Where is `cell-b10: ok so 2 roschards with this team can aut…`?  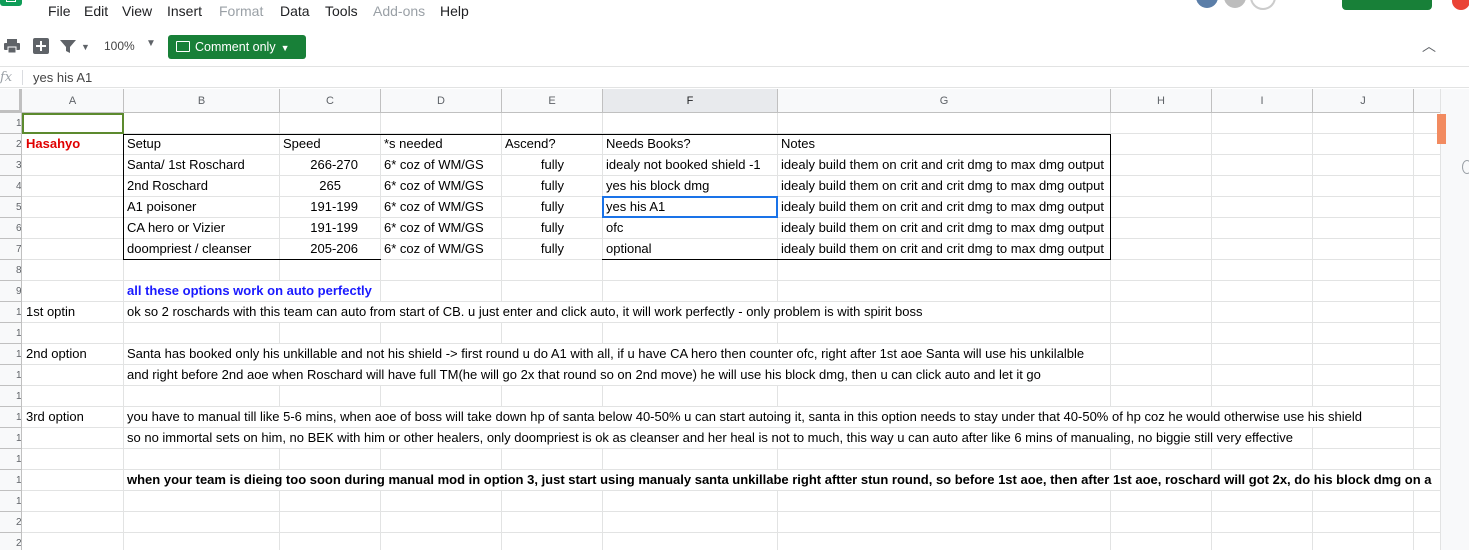
cell-b10: ok so 2 roschards with this team can aut… is located at coordinates (523, 312).